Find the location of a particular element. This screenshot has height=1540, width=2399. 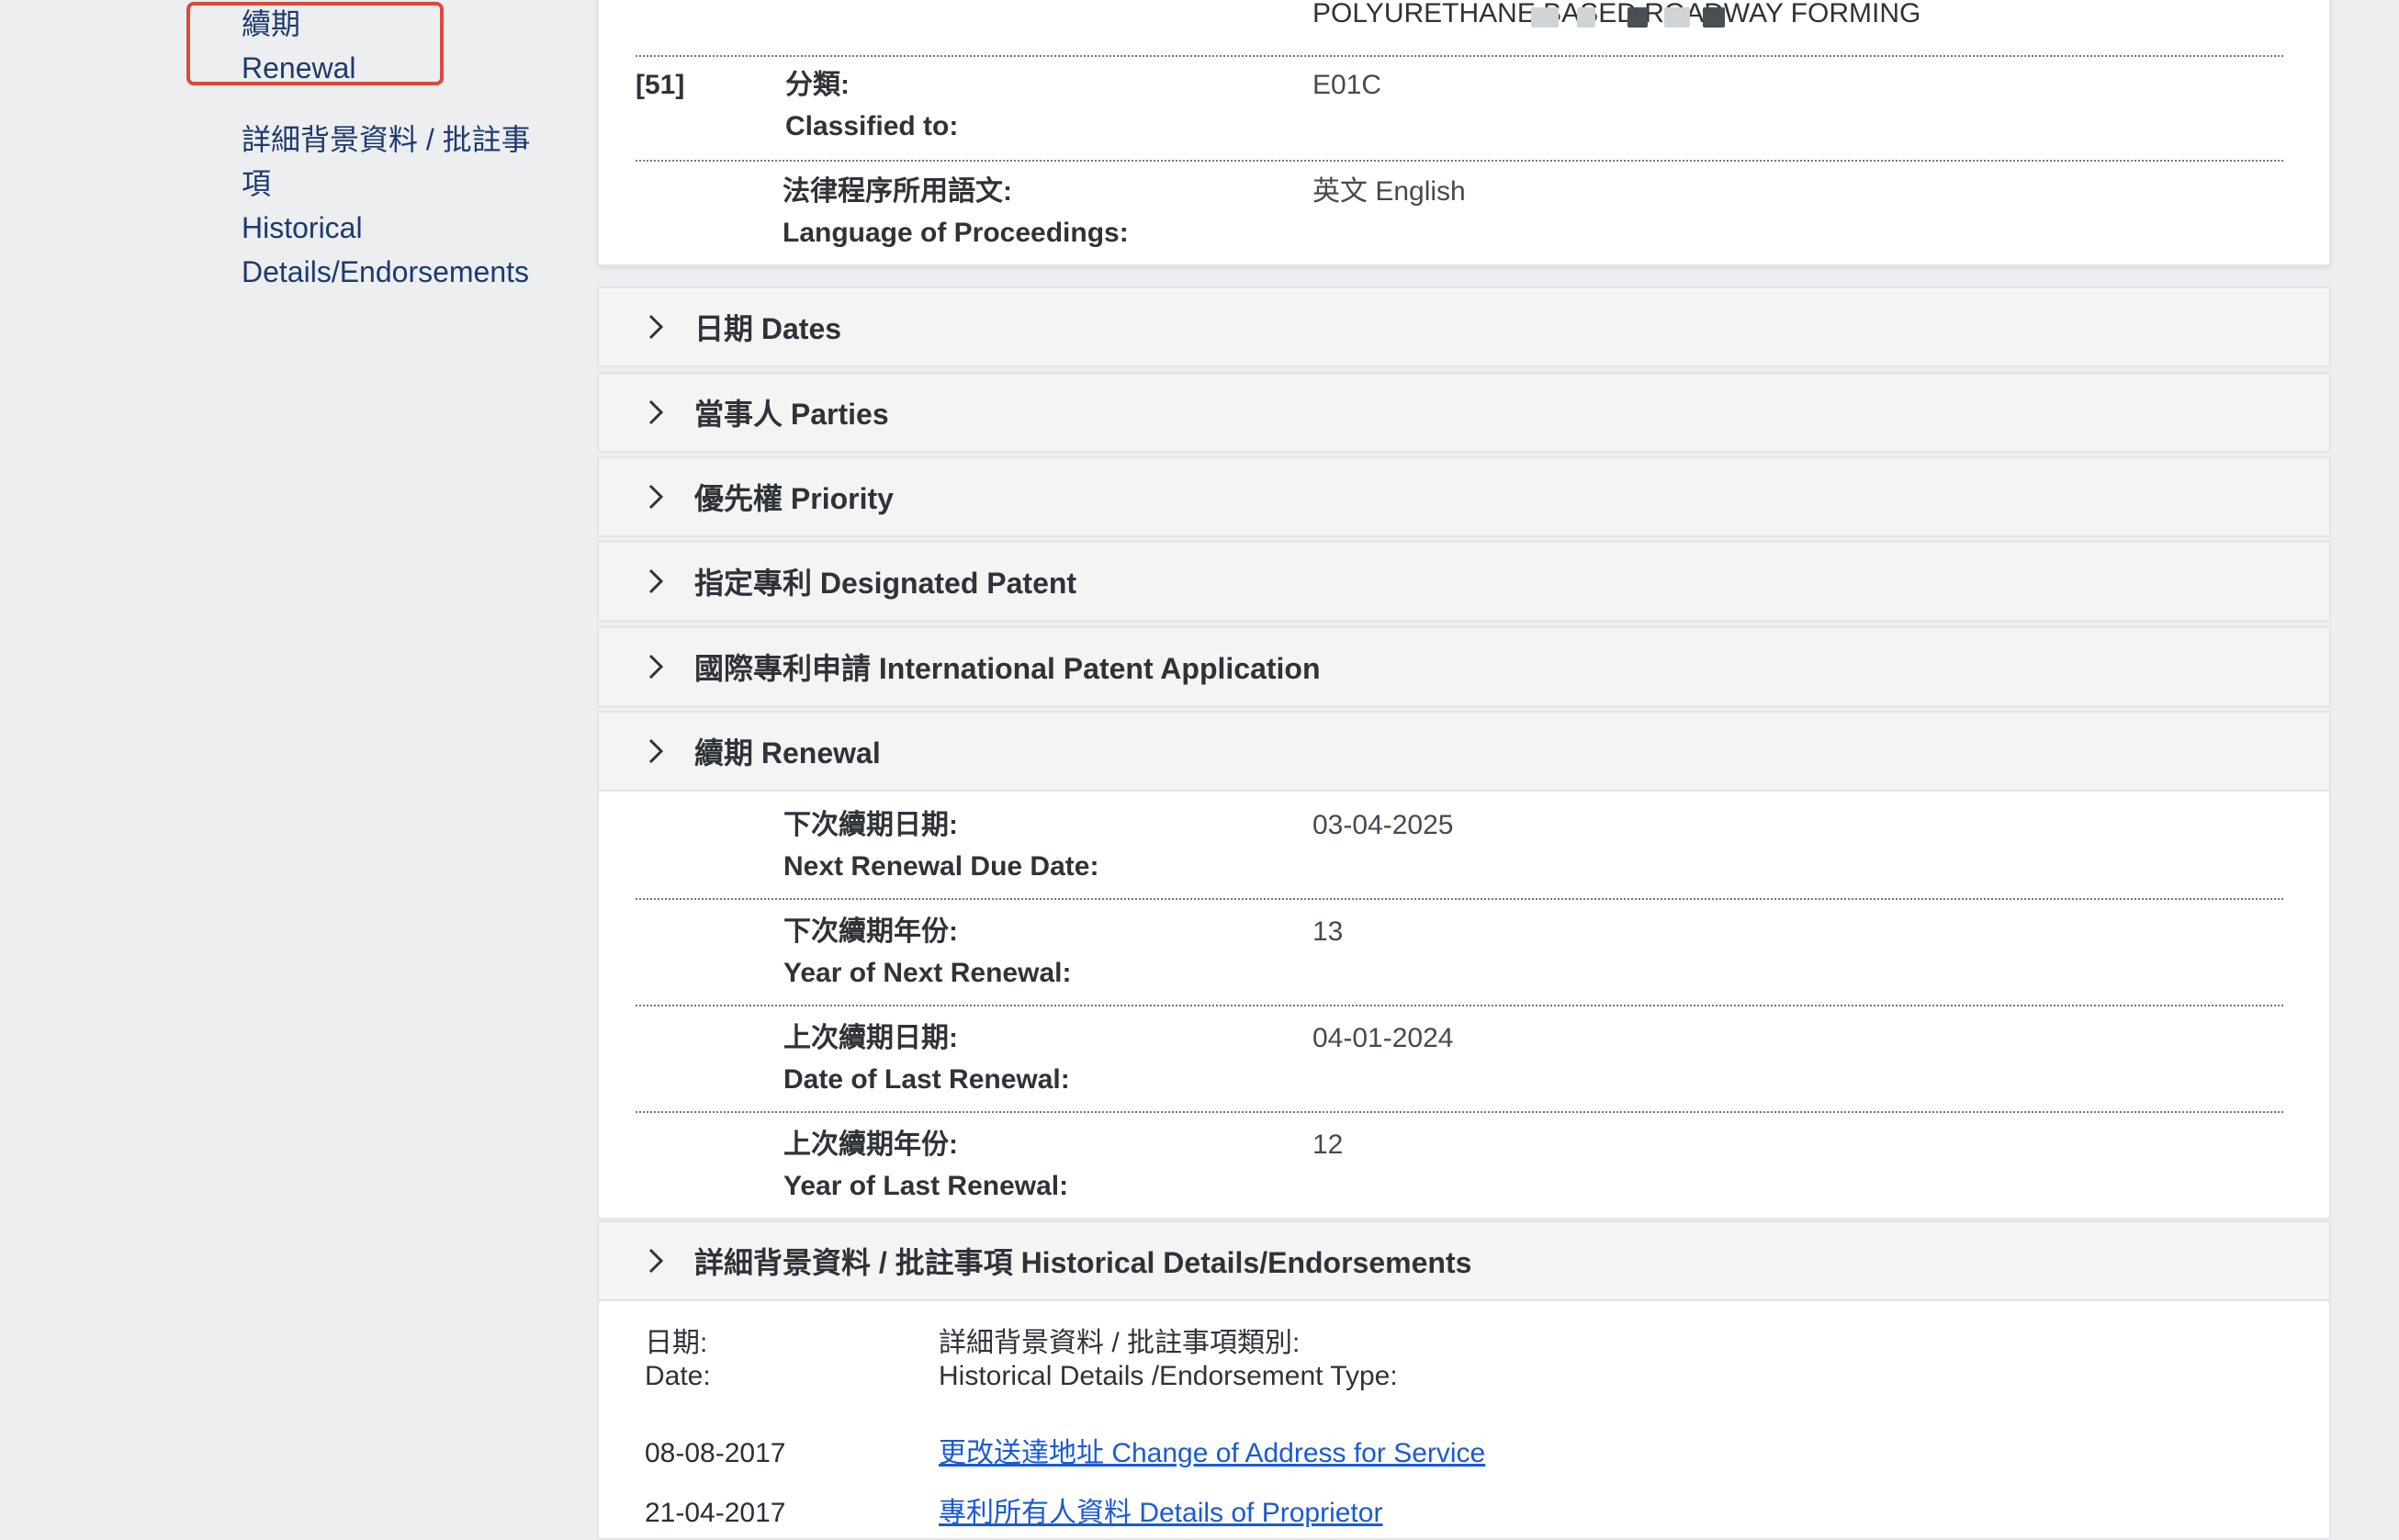

next-renewal-year-label-zh: 下次續期年份: is located at coordinates (870, 931).